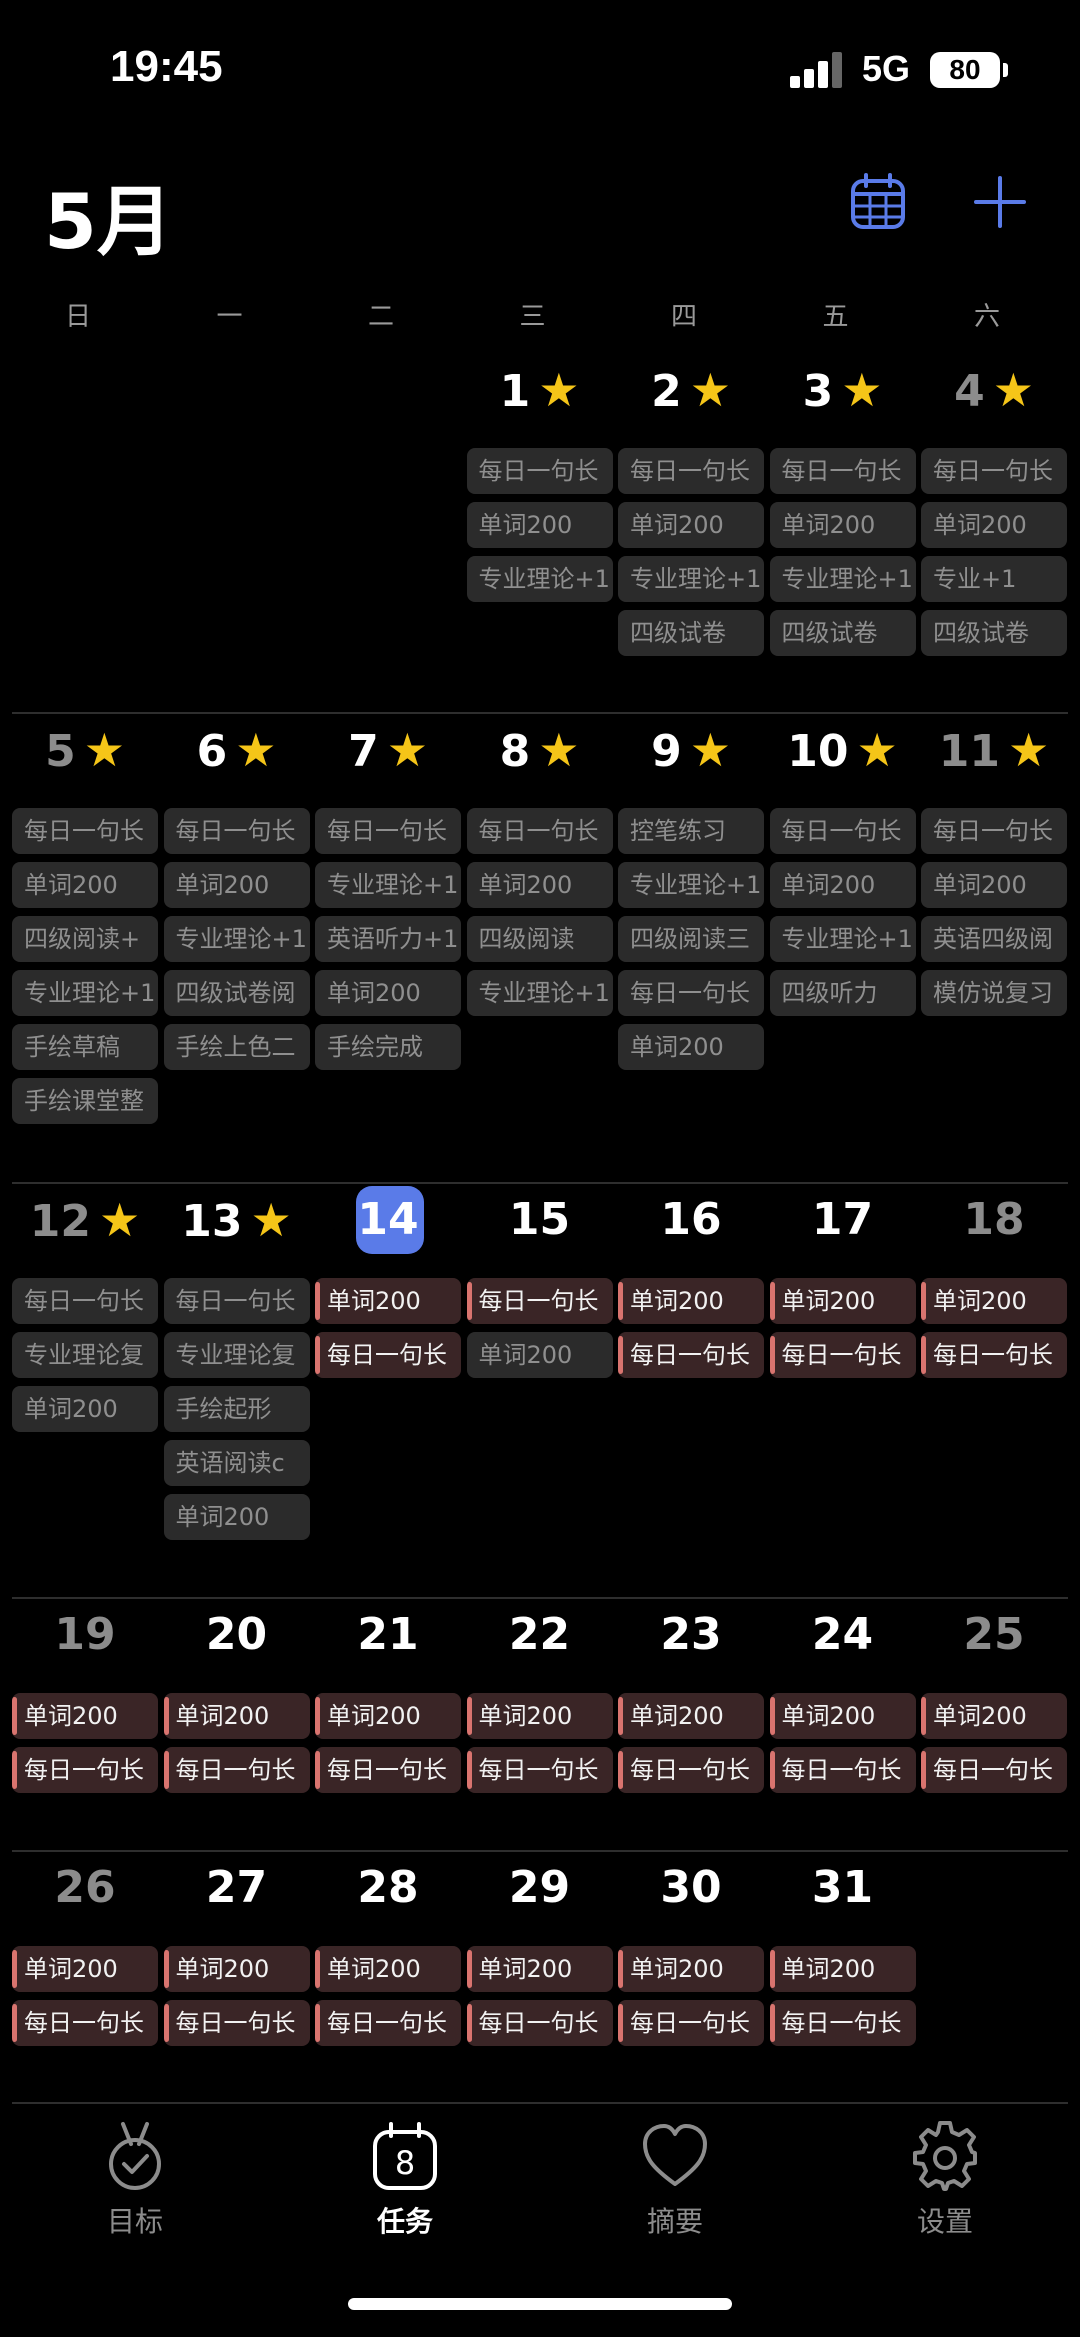  What do you see at coordinates (691, 1888) in the screenshot?
I see `day-number: 30` at bounding box center [691, 1888].